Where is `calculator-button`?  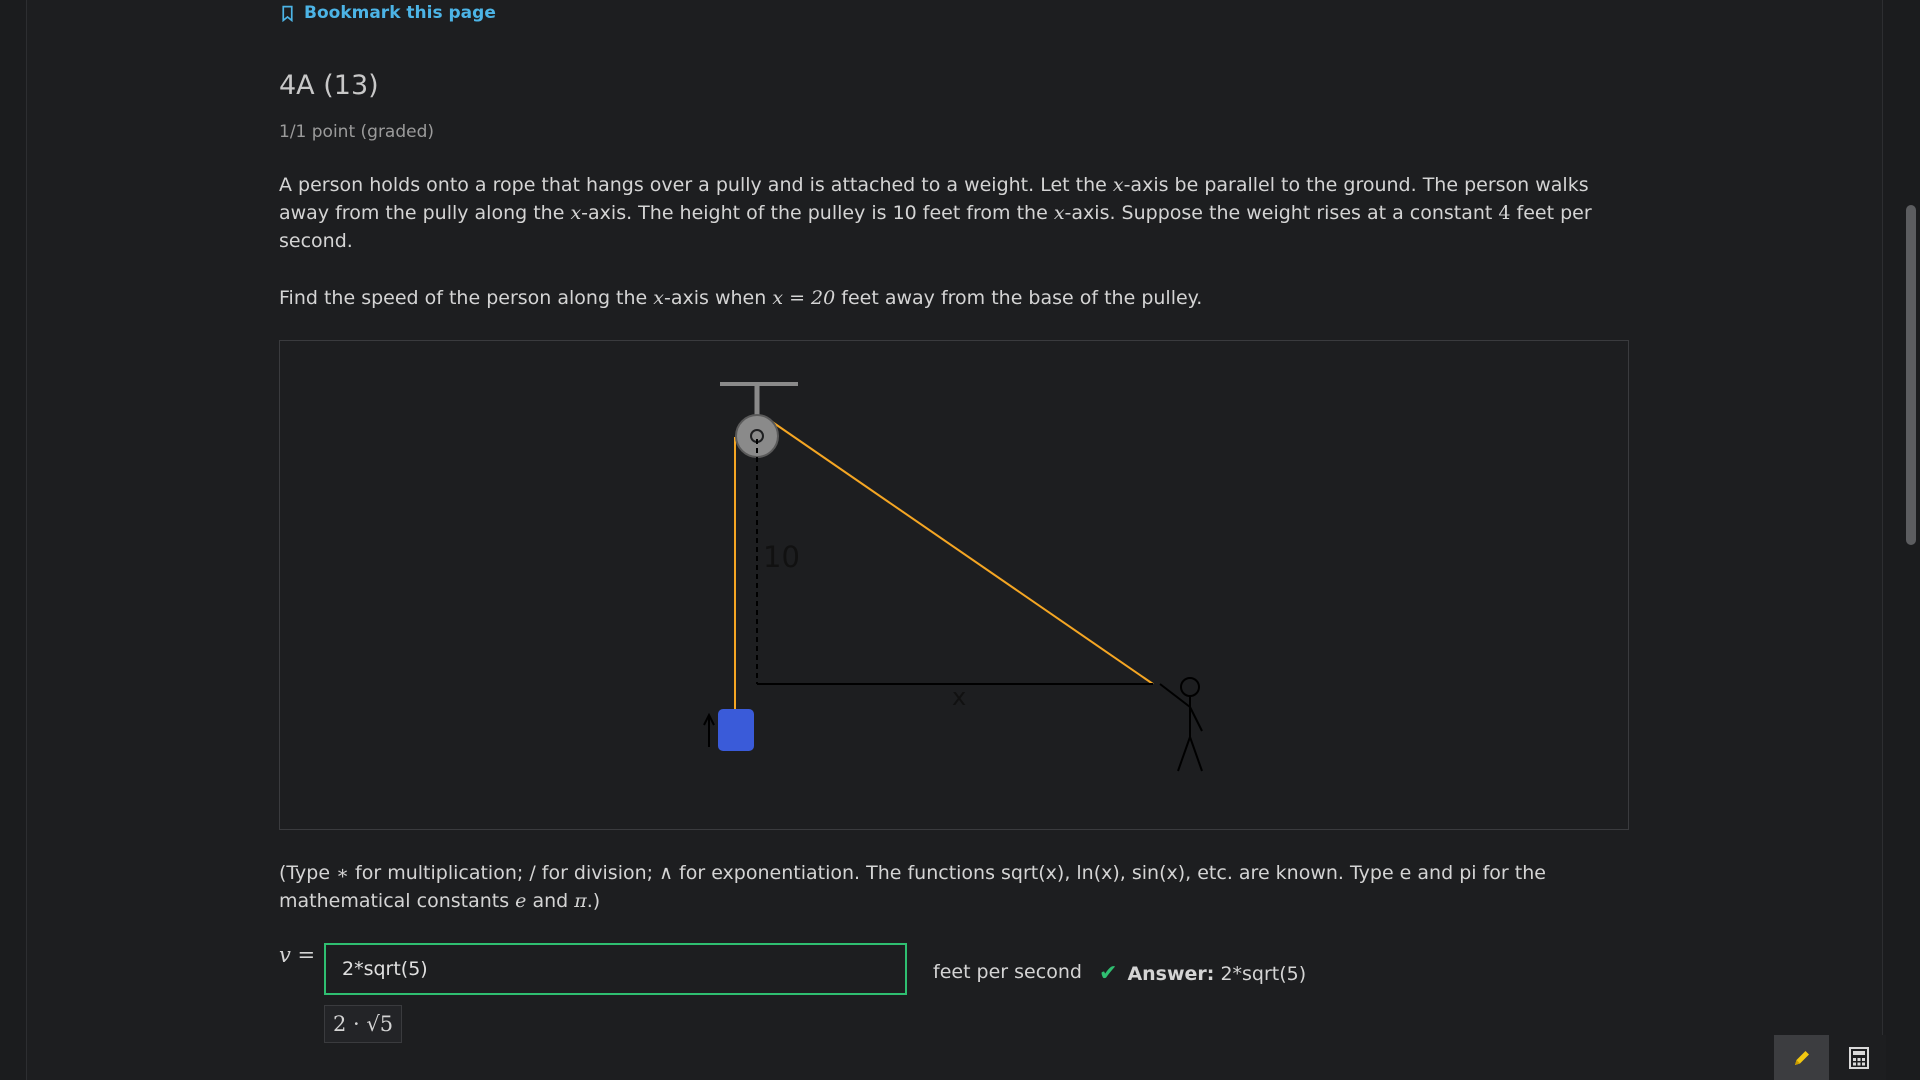
calculator-button is located at coordinates (1858, 1057).